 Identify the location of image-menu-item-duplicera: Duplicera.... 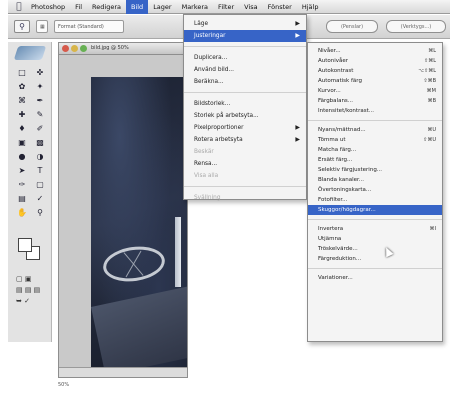
(245, 58).